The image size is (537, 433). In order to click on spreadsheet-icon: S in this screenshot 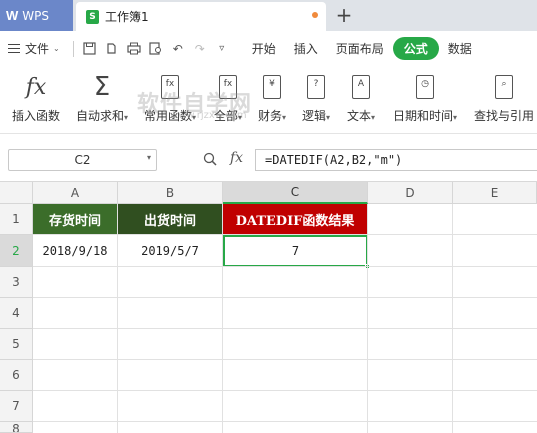, I will do `click(92, 16)`.